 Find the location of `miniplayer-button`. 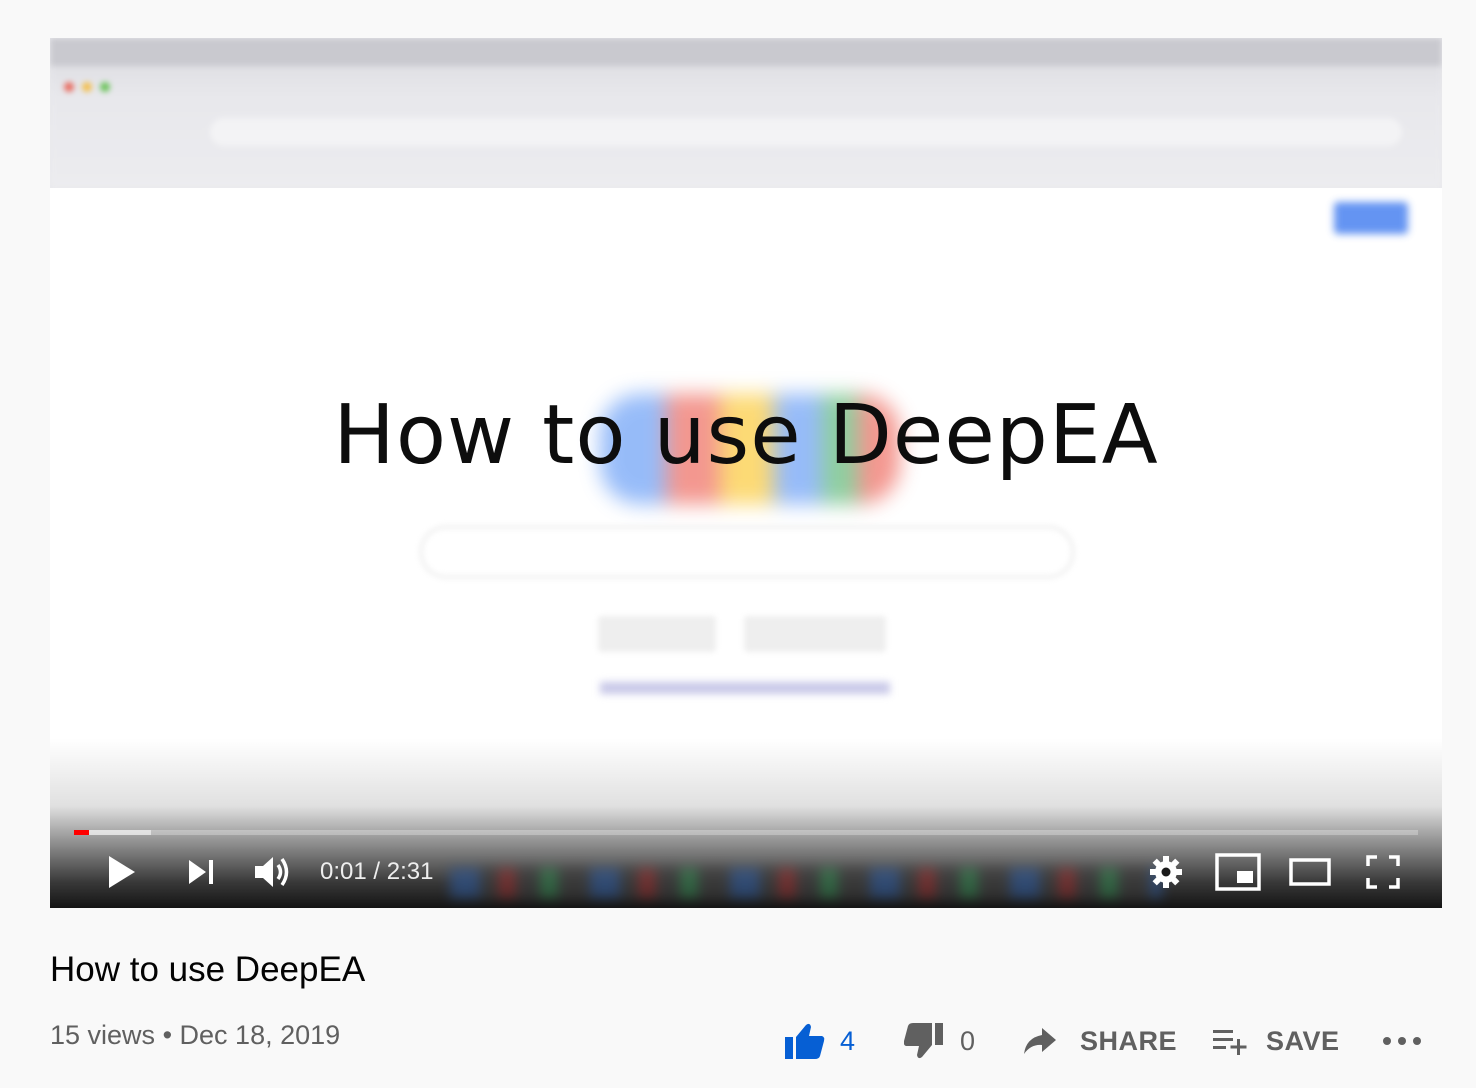

miniplayer-button is located at coordinates (1238, 872).